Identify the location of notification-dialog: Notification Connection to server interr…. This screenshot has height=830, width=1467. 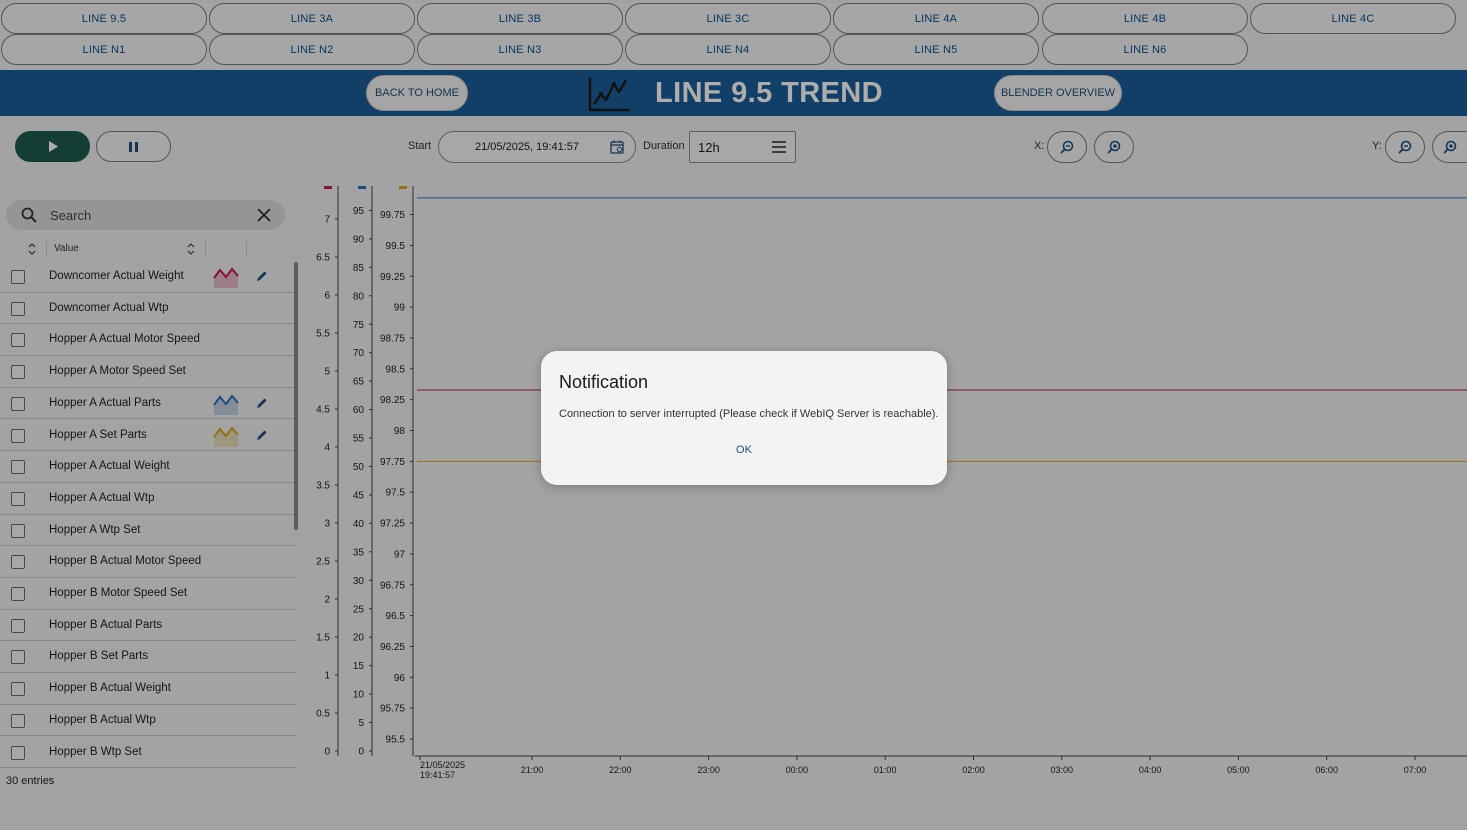
(744, 418).